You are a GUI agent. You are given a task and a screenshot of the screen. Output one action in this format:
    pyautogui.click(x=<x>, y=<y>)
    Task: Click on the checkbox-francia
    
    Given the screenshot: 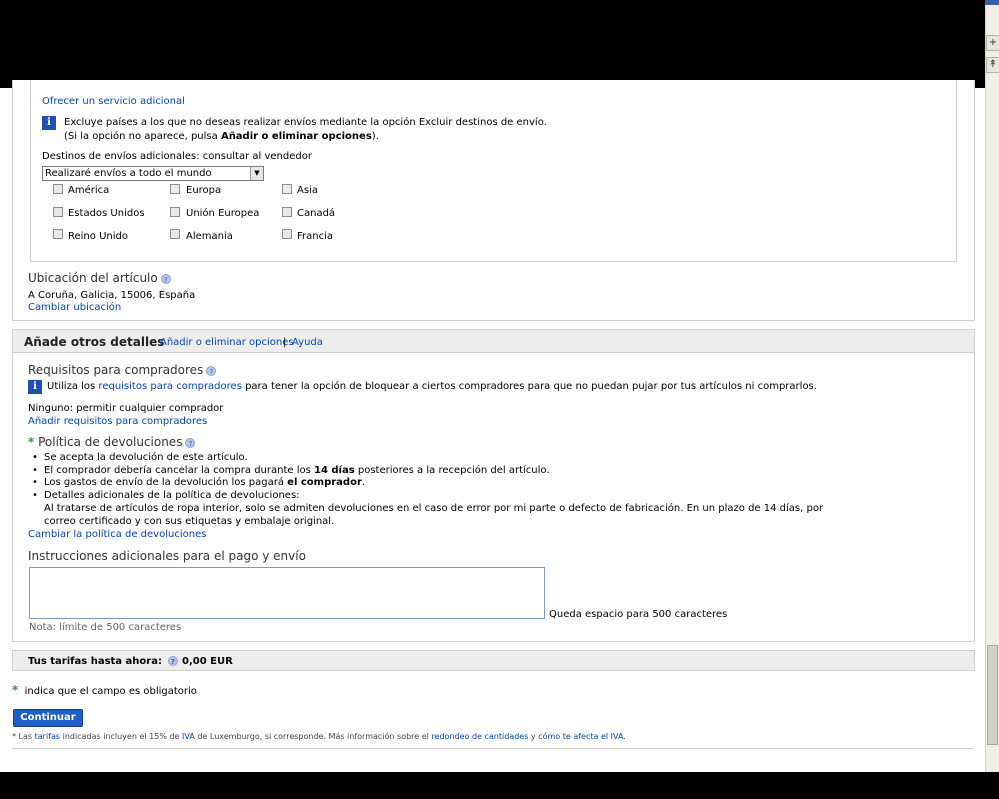 What is the action you would take?
    pyautogui.click(x=287, y=234)
    